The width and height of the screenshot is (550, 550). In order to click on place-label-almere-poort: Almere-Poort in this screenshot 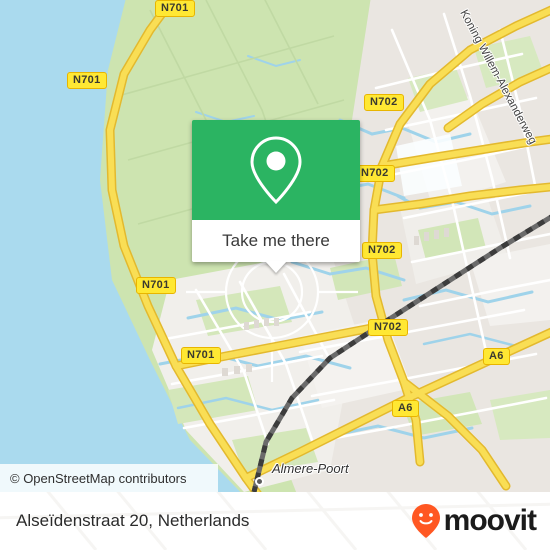, I will do `click(310, 468)`.